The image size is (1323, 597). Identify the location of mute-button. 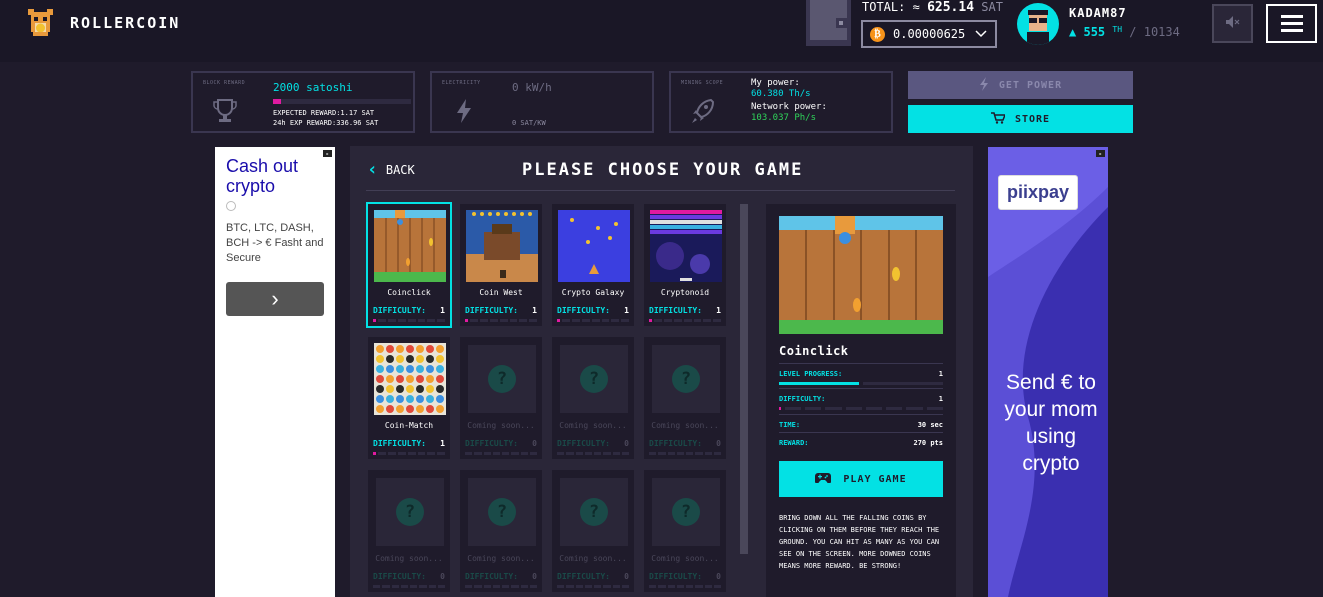
(1232, 23).